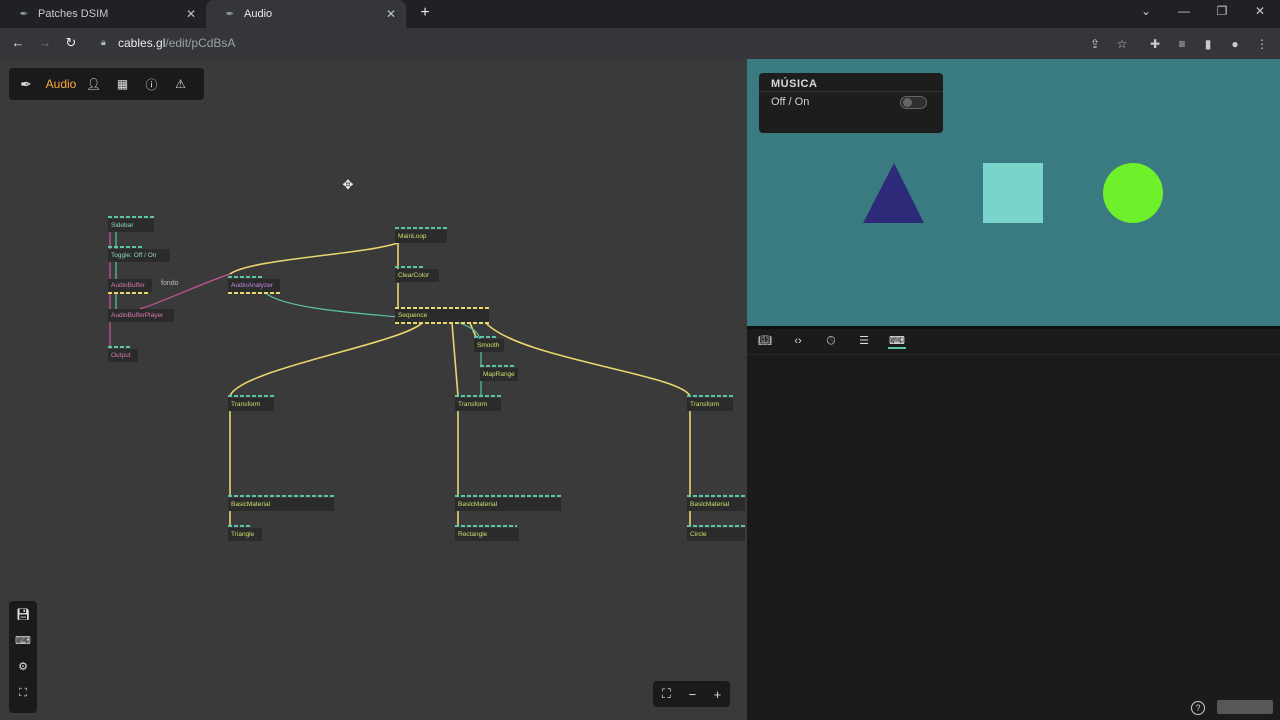  What do you see at coordinates (123, 355) in the screenshot?
I see `op-output: Output` at bounding box center [123, 355].